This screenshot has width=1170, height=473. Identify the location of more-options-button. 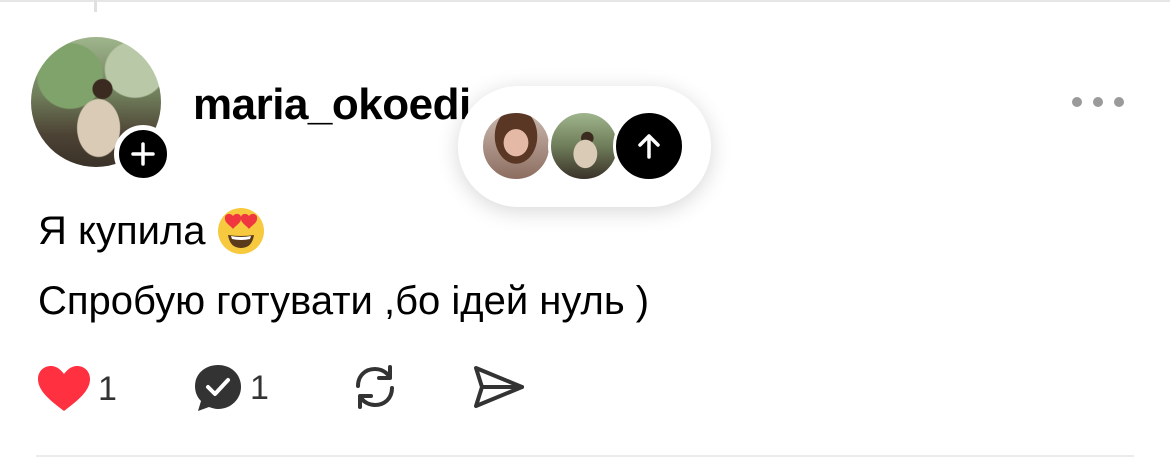
(1098, 102).